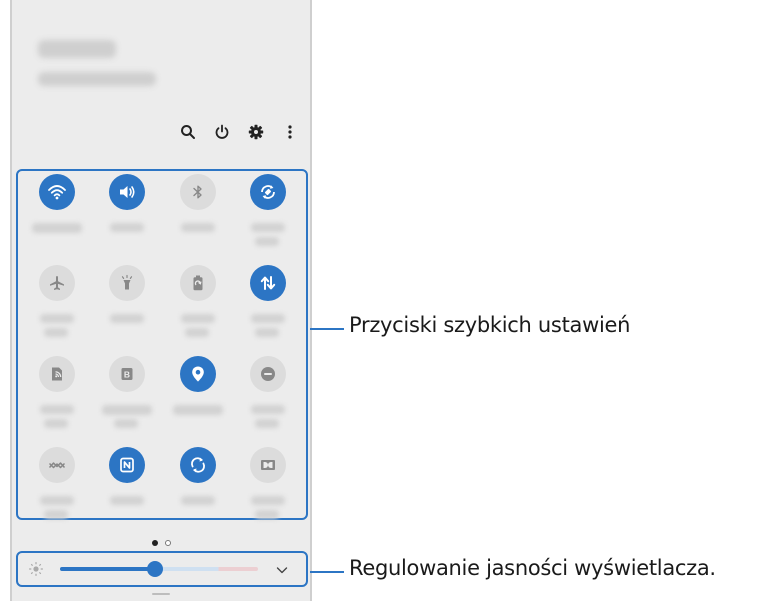  Describe the element at coordinates (127, 465) in the screenshot. I see `nfc-icon` at that location.